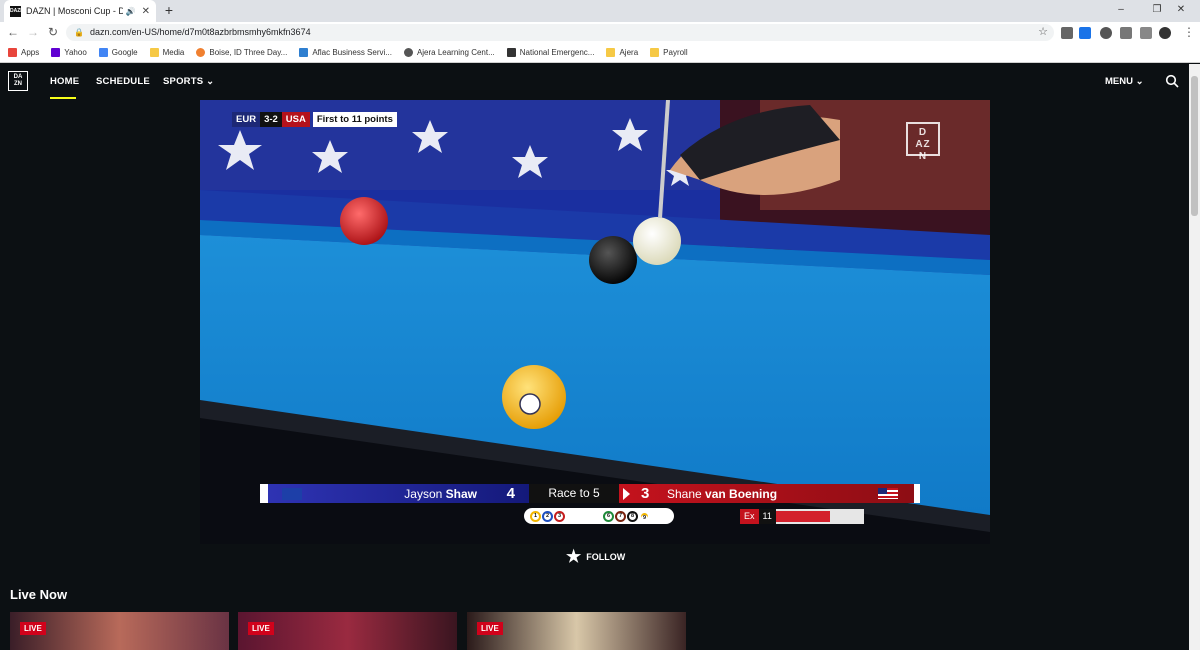 This screenshot has height=650, width=1200. I want to click on series-score: 3-2, so click(271, 119).